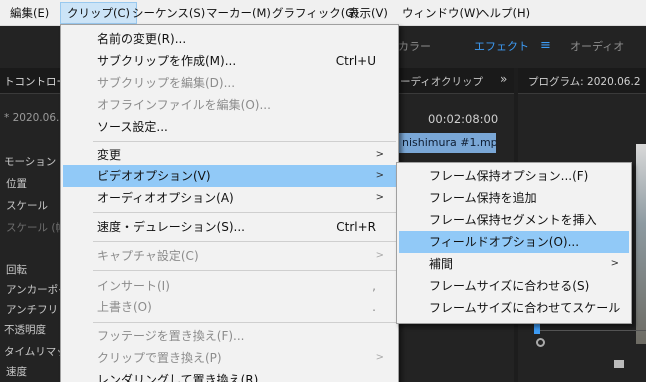 The height and width of the screenshot is (382, 646). What do you see at coordinates (504, 13) in the screenshot?
I see `menu-help: ヘルプ(H)` at bounding box center [504, 13].